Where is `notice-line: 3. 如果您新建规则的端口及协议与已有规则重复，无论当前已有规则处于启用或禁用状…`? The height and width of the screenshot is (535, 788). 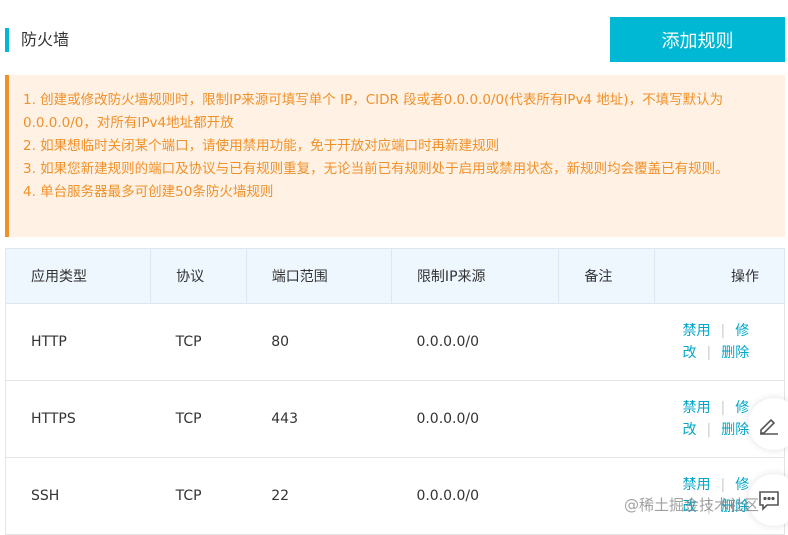 notice-line: 3. 如果您新建规则的端口及协议与已有规则重复，无论当前已有规则处于启用或禁用状… is located at coordinates (376, 169).